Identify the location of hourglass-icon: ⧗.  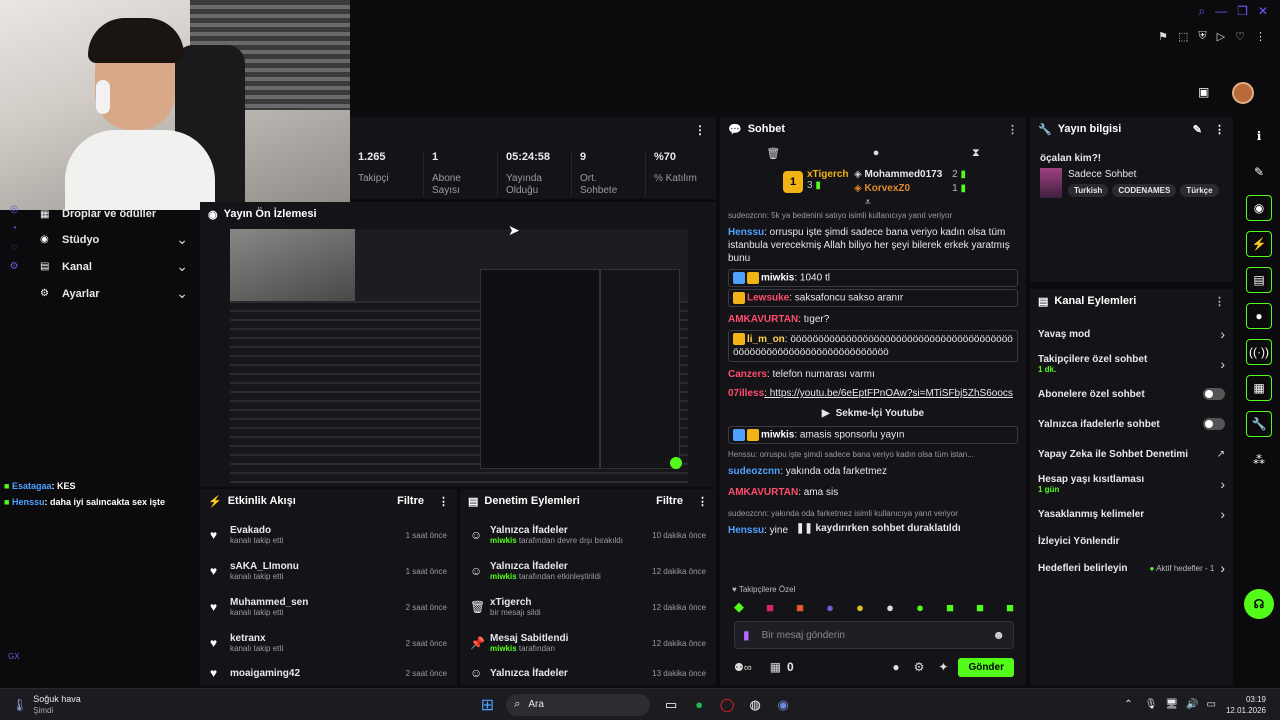
(976, 153).